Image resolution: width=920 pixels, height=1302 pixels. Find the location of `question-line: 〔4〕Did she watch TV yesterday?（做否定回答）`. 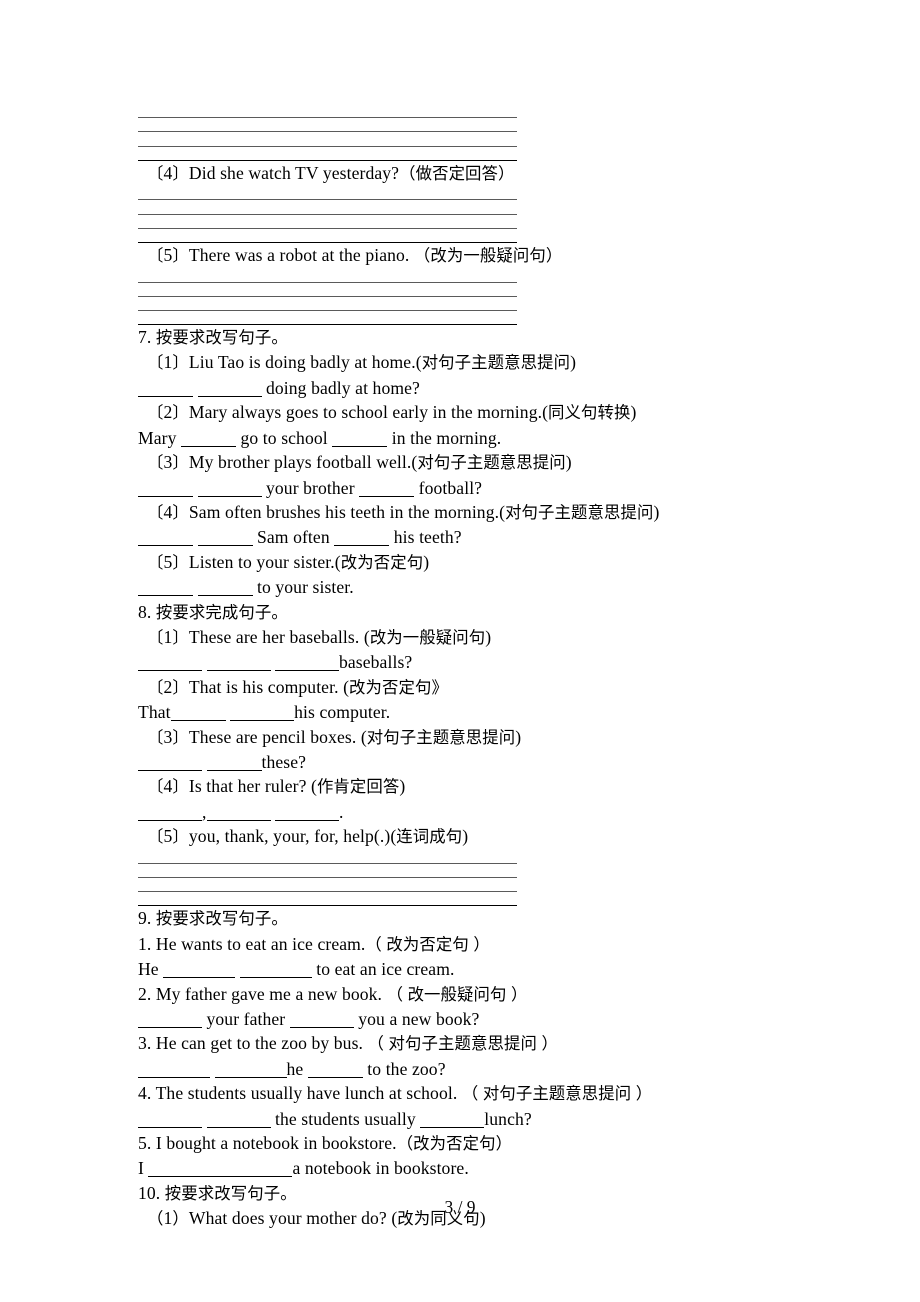

question-line: 〔4〕Did she watch TV yesterday?（做否定回答） is located at coordinates (331, 172).